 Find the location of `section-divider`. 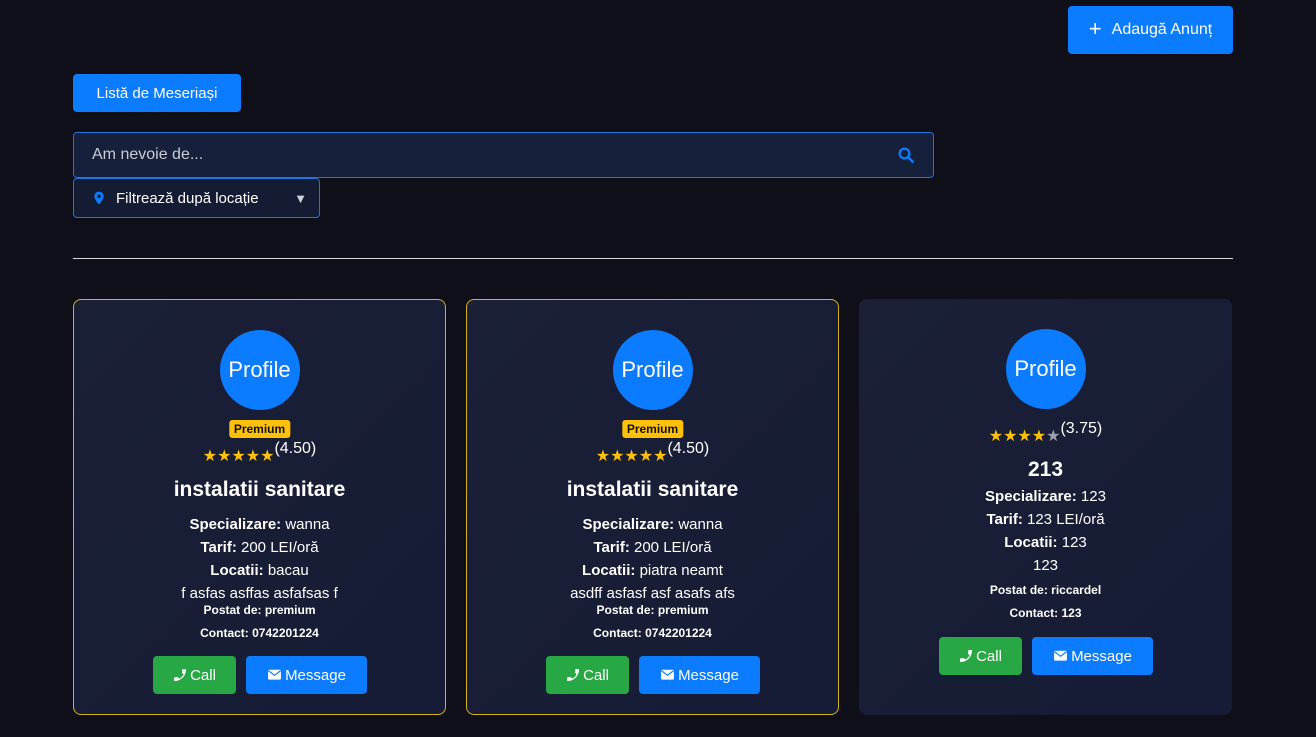

section-divider is located at coordinates (653, 258).